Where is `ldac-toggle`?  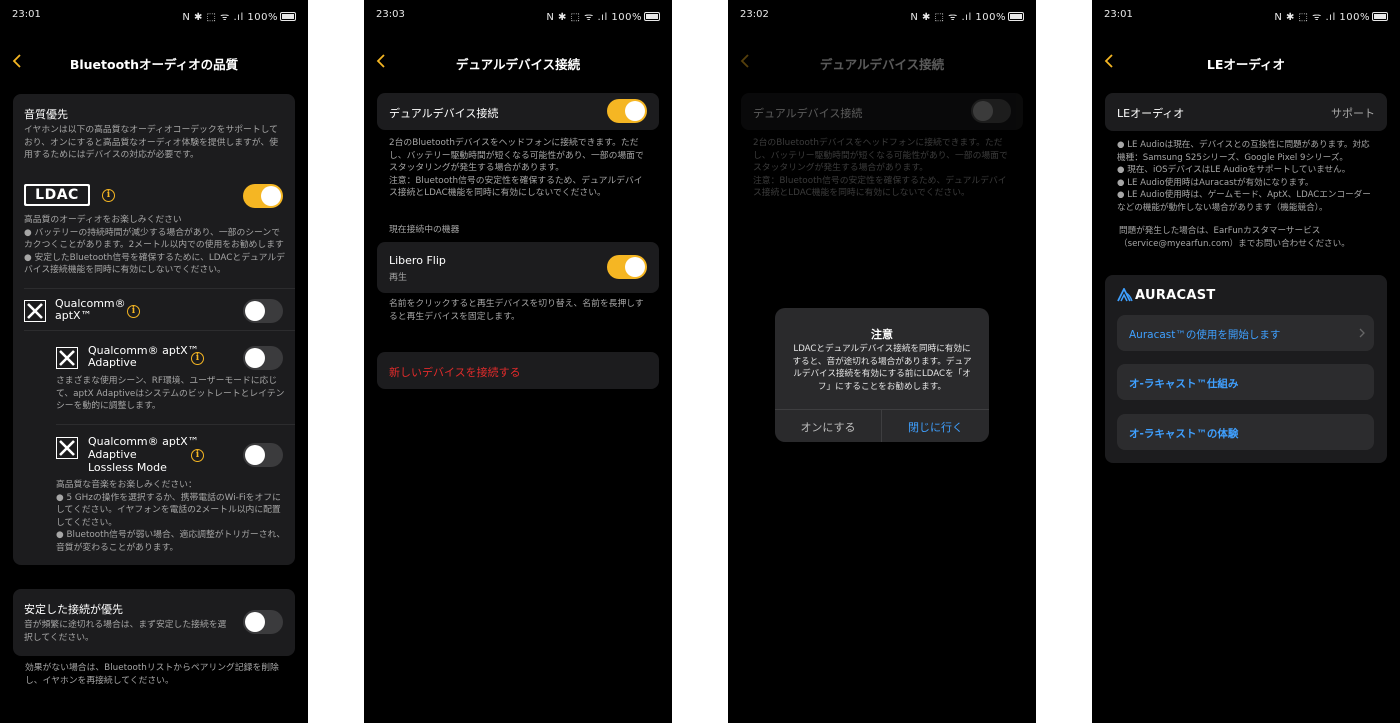 ldac-toggle is located at coordinates (263, 196).